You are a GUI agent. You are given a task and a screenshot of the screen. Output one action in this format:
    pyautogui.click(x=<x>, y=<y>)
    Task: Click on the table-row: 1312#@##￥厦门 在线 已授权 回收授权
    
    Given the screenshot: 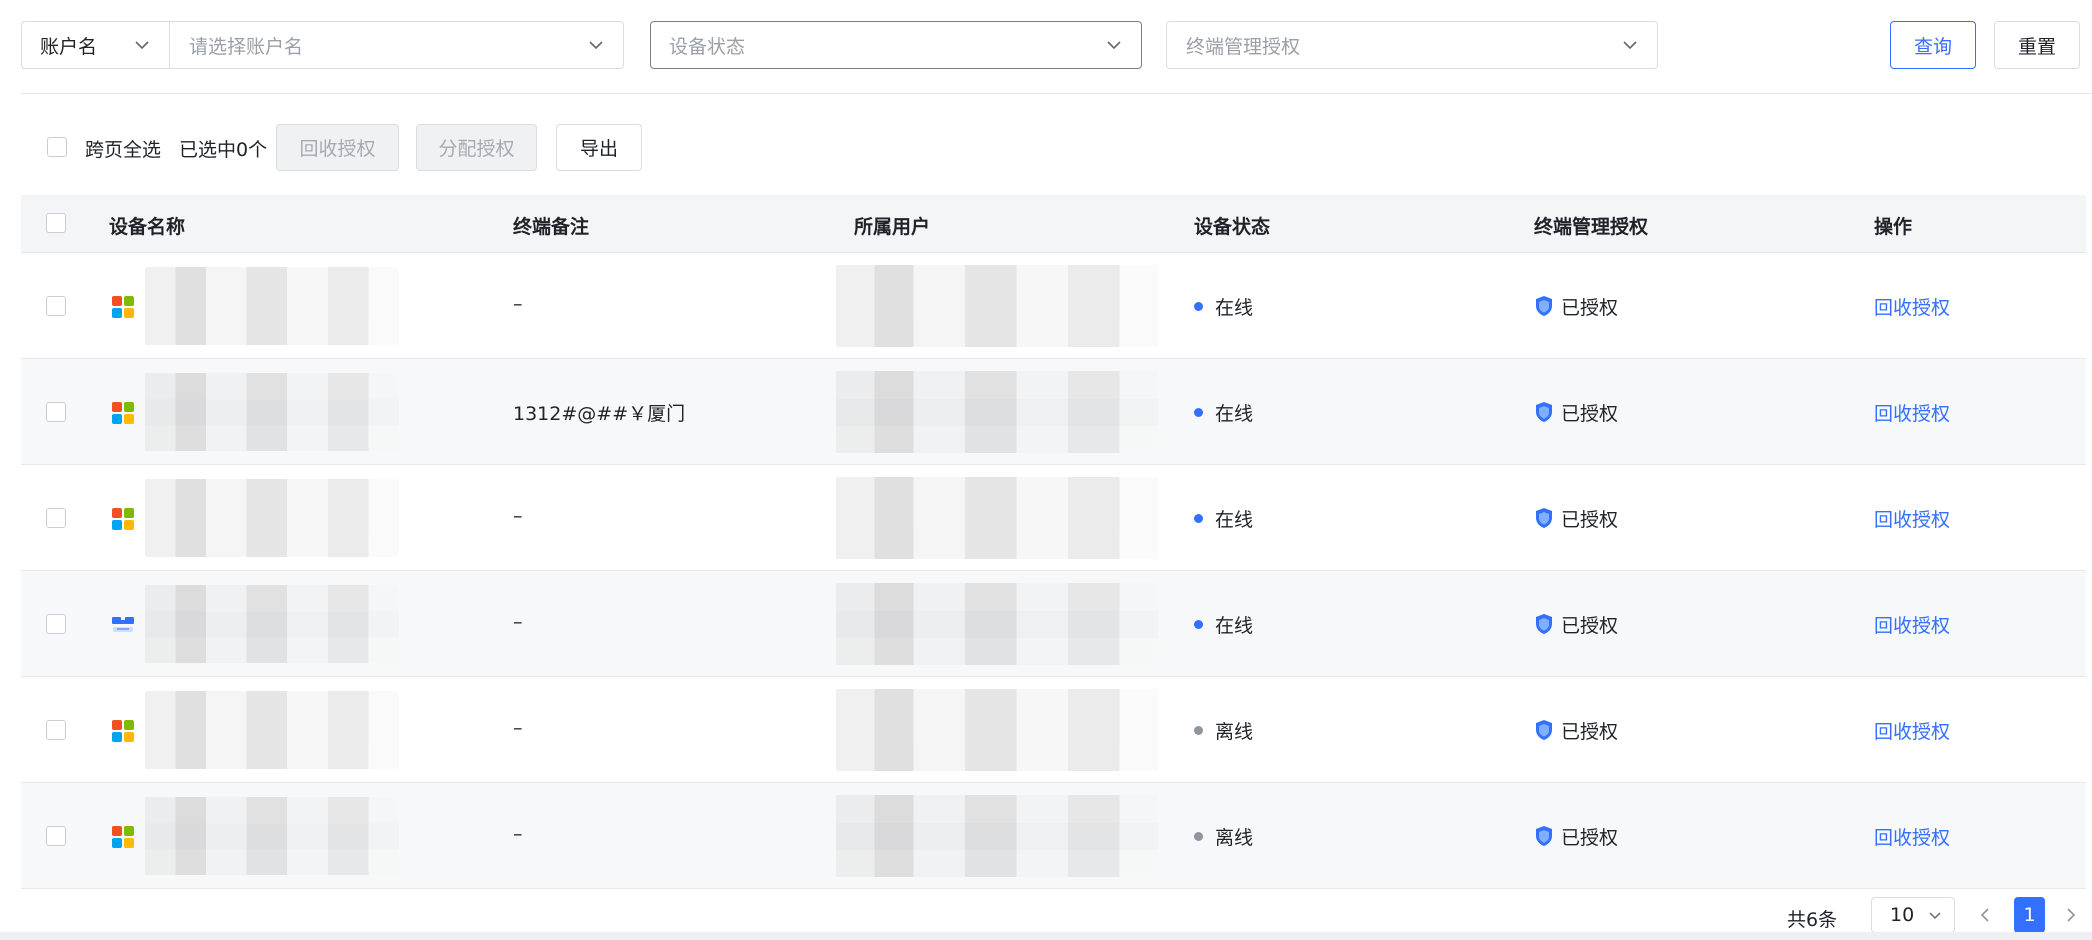 What is the action you would take?
    pyautogui.click(x=1053, y=412)
    